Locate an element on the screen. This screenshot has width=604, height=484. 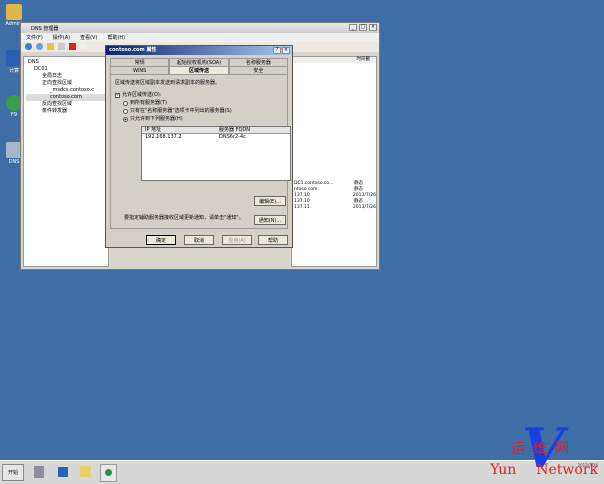
list-row: 137.11 2013/7/26 is located at coordinates (334, 208).